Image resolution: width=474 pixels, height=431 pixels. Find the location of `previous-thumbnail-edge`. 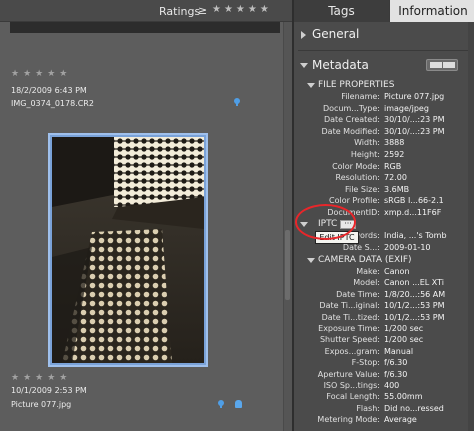

previous-thumbnail-edge is located at coordinates (145, 27).